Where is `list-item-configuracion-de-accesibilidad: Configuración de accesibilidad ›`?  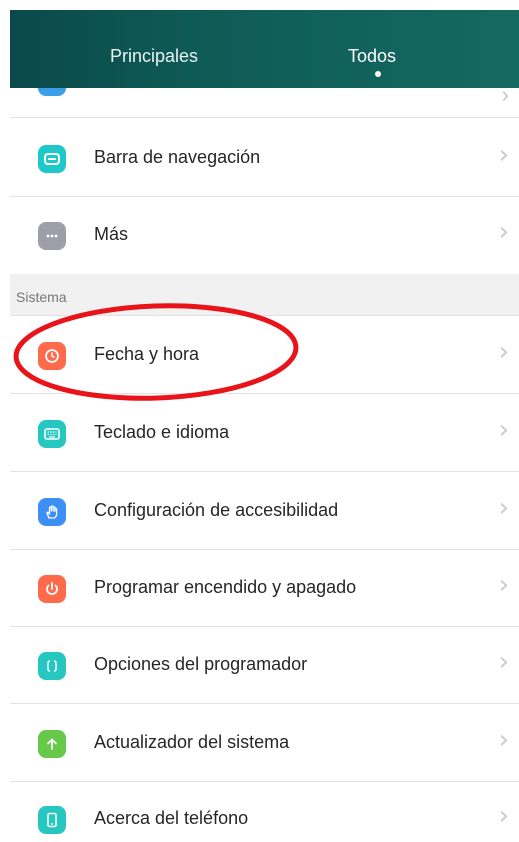 list-item-configuracion-de-accesibilidad: Configuración de accesibilidad › is located at coordinates (264, 511).